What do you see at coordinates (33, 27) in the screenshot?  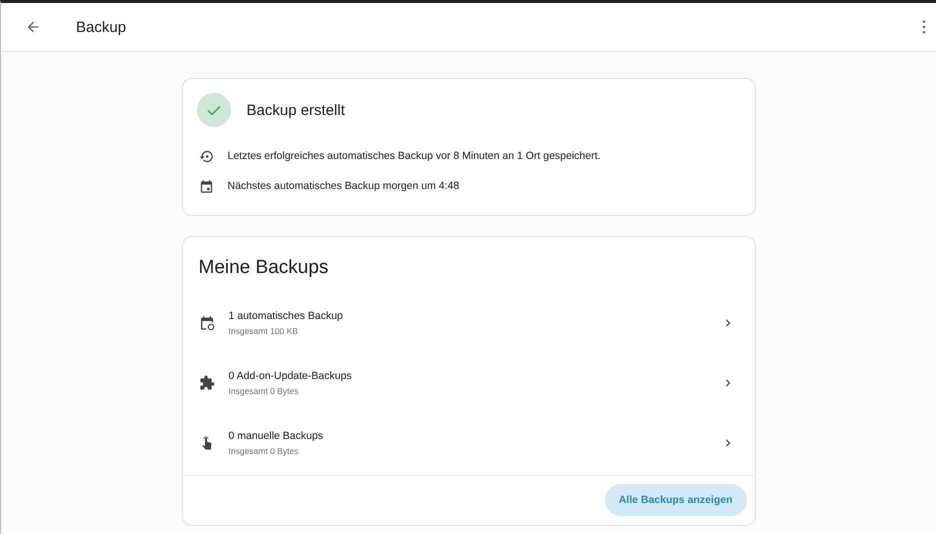 I see `back-arrow-icon` at bounding box center [33, 27].